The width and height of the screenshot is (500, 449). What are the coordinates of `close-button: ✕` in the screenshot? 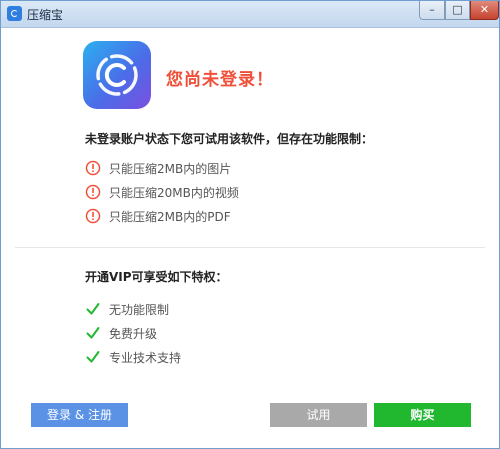 It's located at (484, 10).